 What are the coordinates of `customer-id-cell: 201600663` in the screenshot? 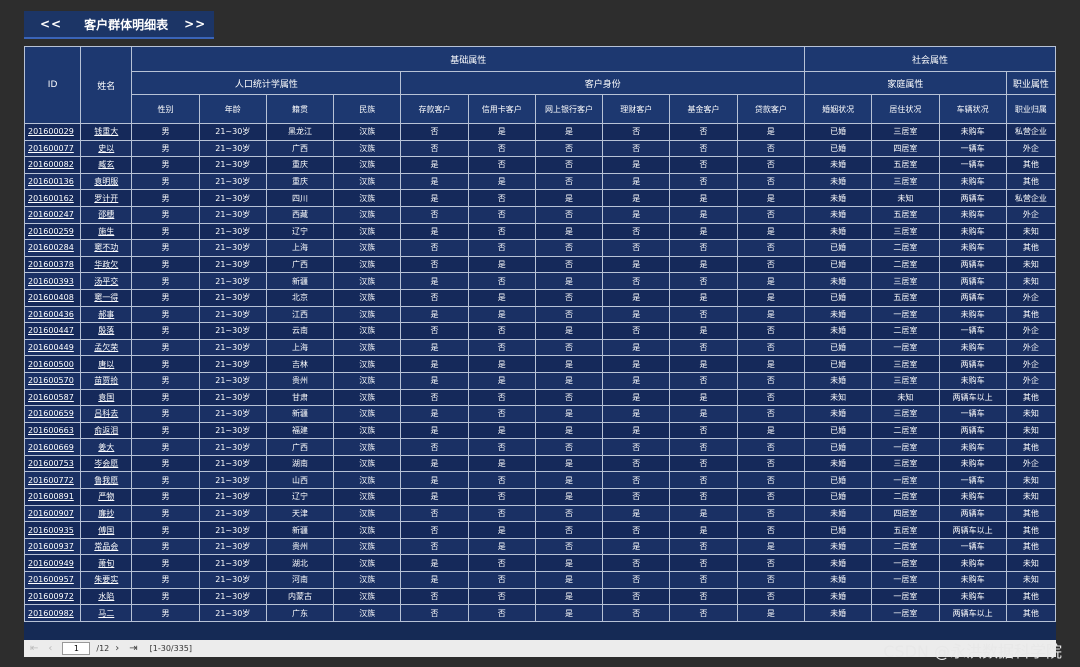 It's located at (53, 430).